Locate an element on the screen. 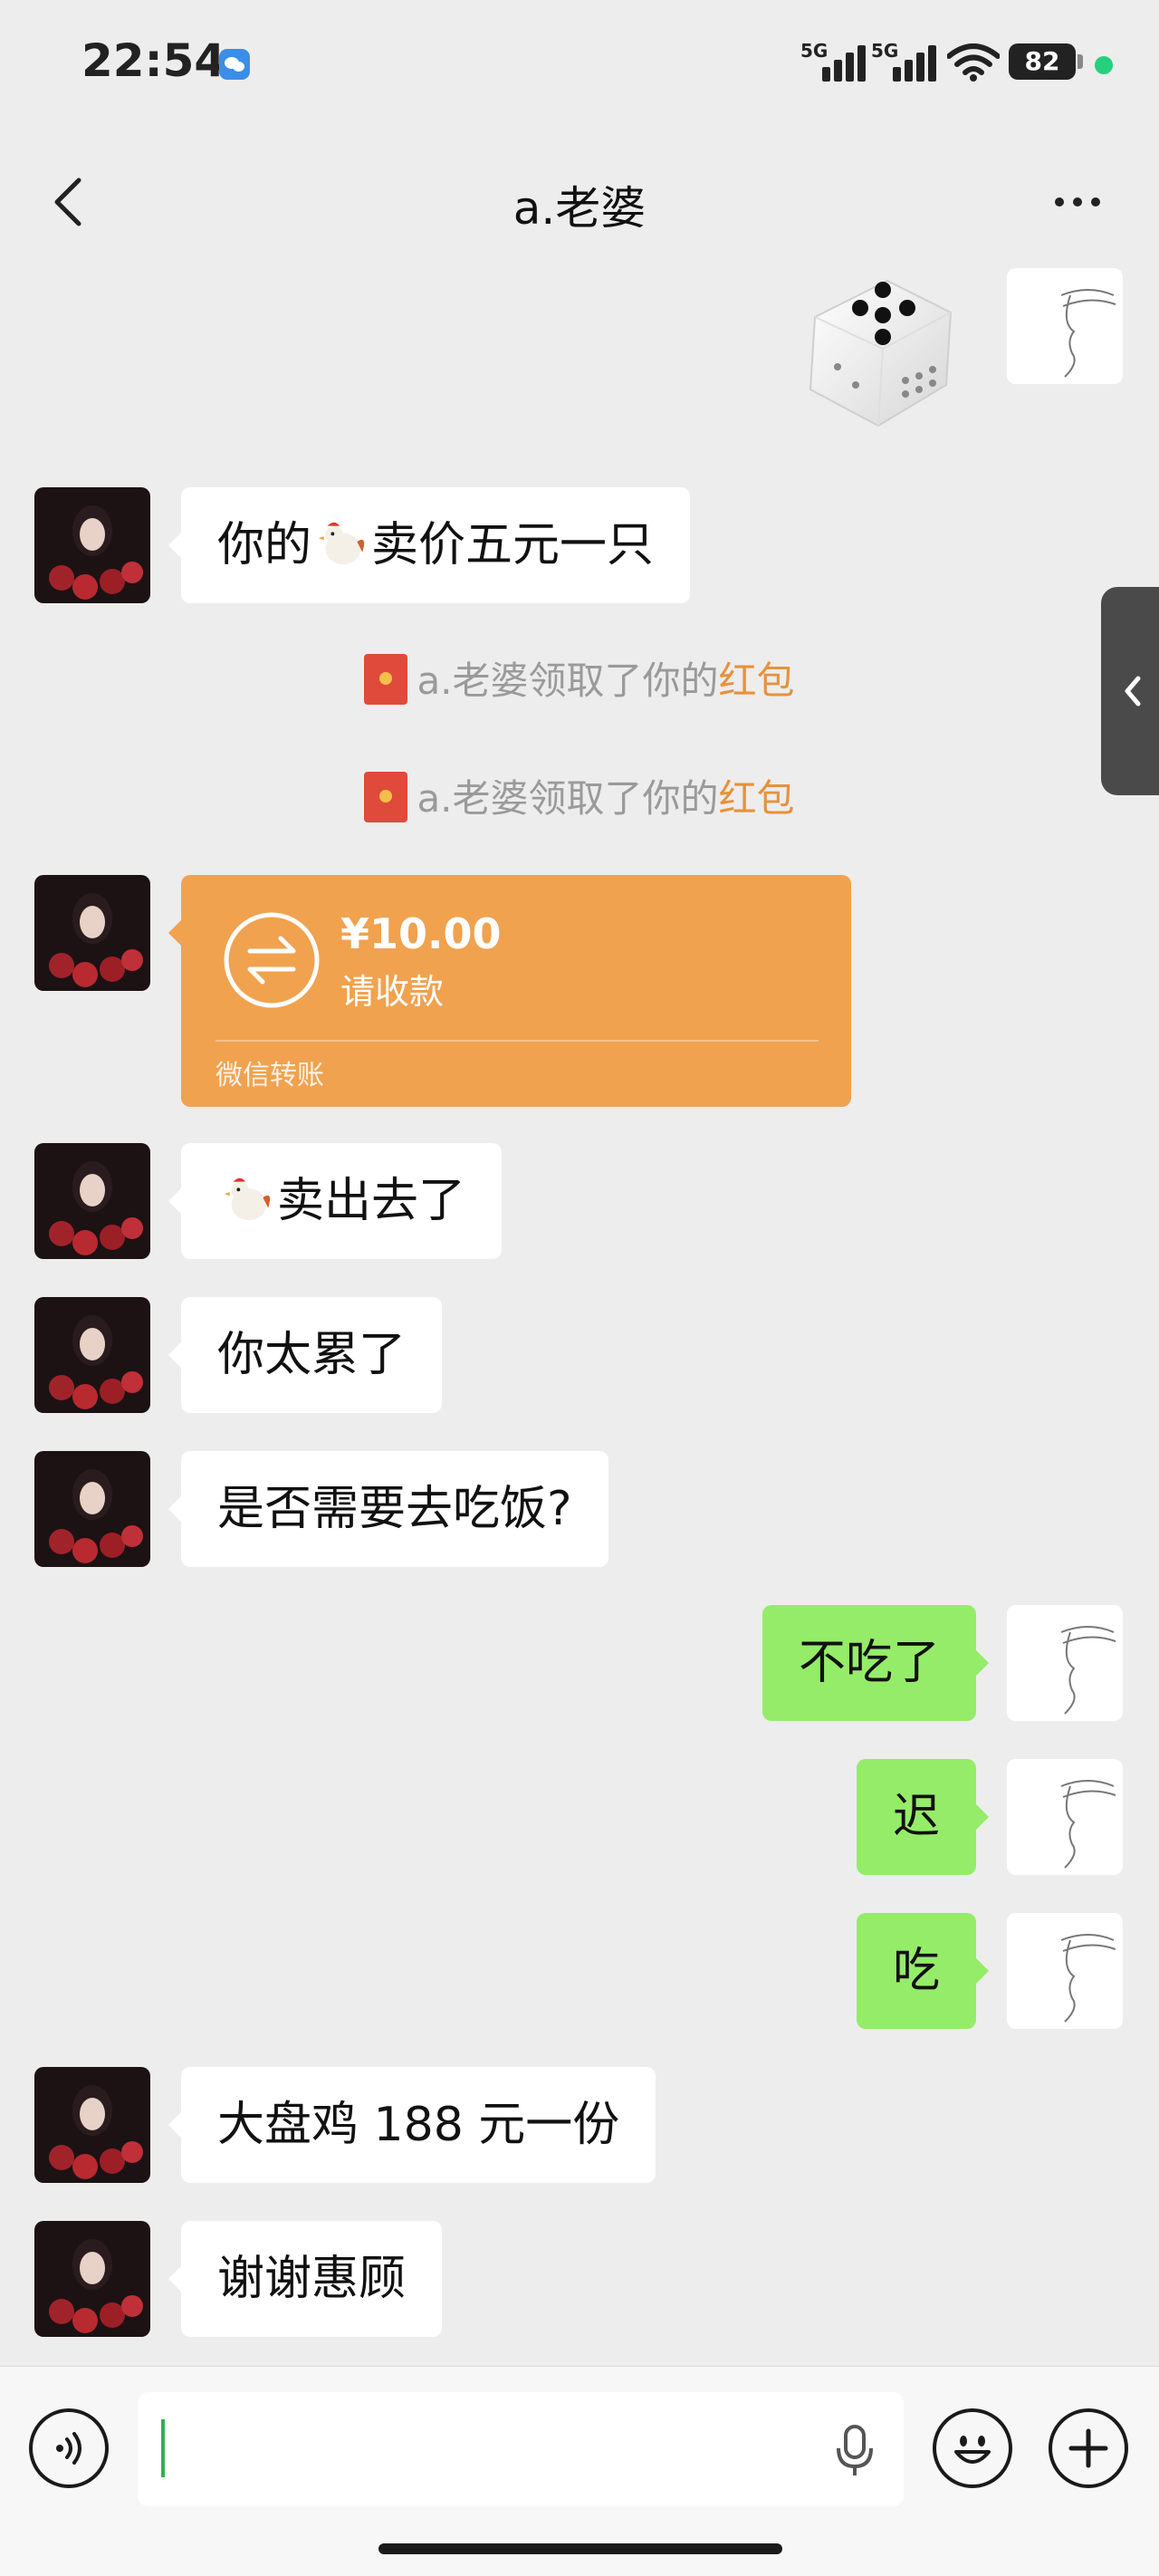 The height and width of the screenshot is (2576, 1159). status-time: 22:54 is located at coordinates (153, 60).